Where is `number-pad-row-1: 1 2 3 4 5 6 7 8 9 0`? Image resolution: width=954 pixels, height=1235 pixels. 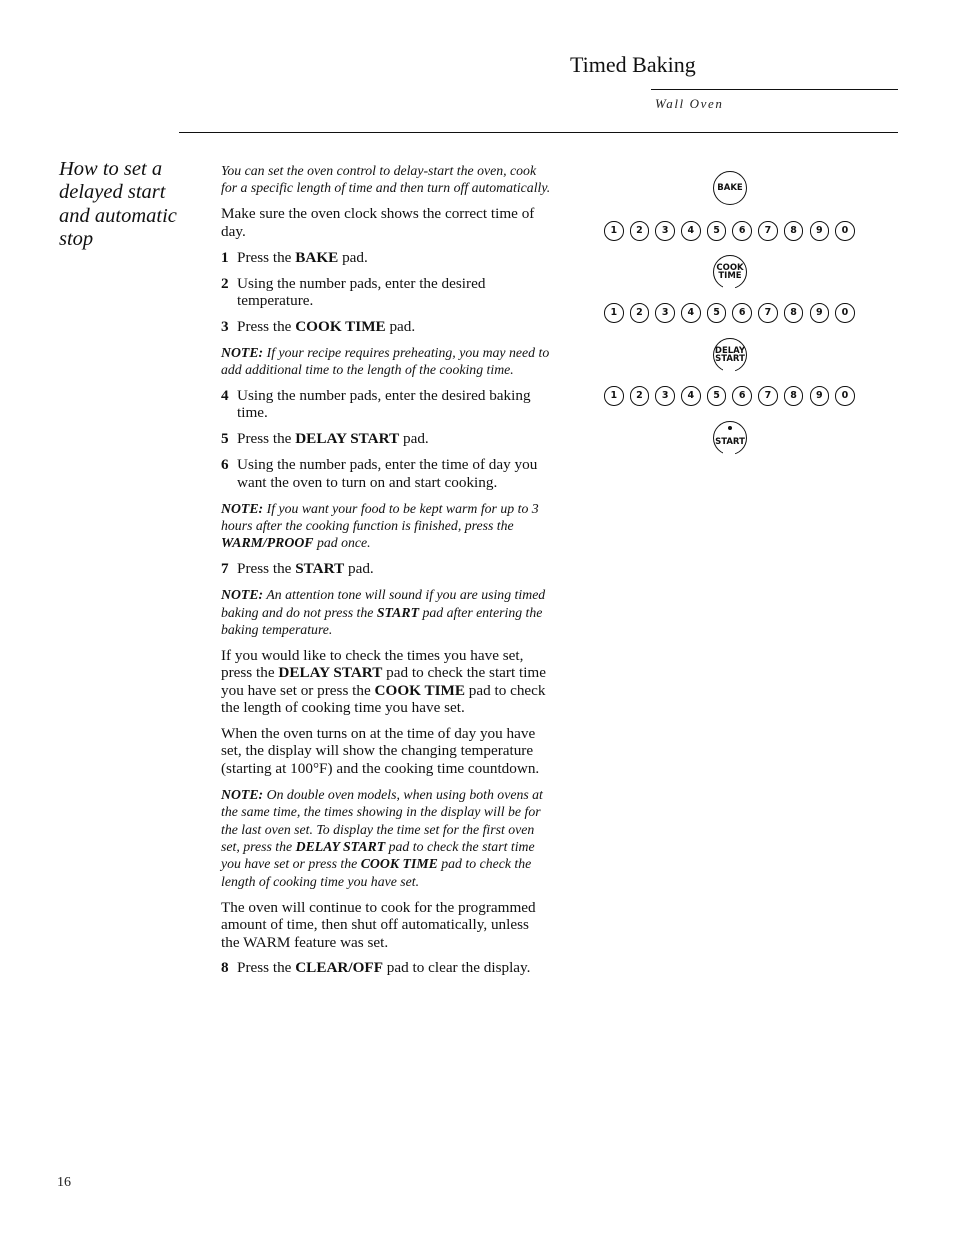
number-pad-row-1: 1 2 3 4 5 6 7 8 9 0 is located at coordinates (729, 231).